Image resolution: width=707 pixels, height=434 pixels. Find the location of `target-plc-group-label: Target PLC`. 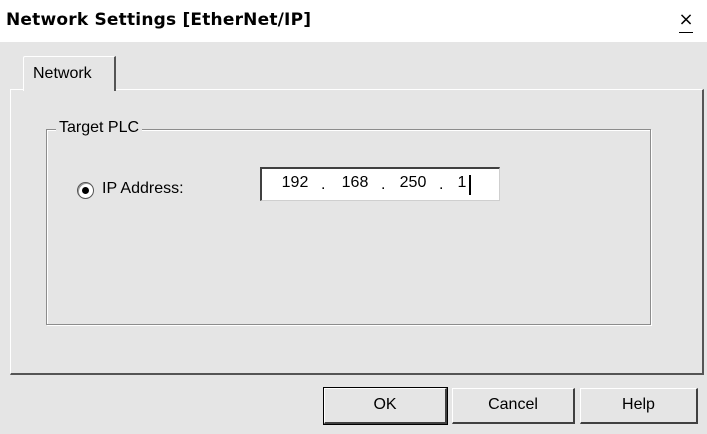

target-plc-group-label: Target PLC is located at coordinates (99, 128).